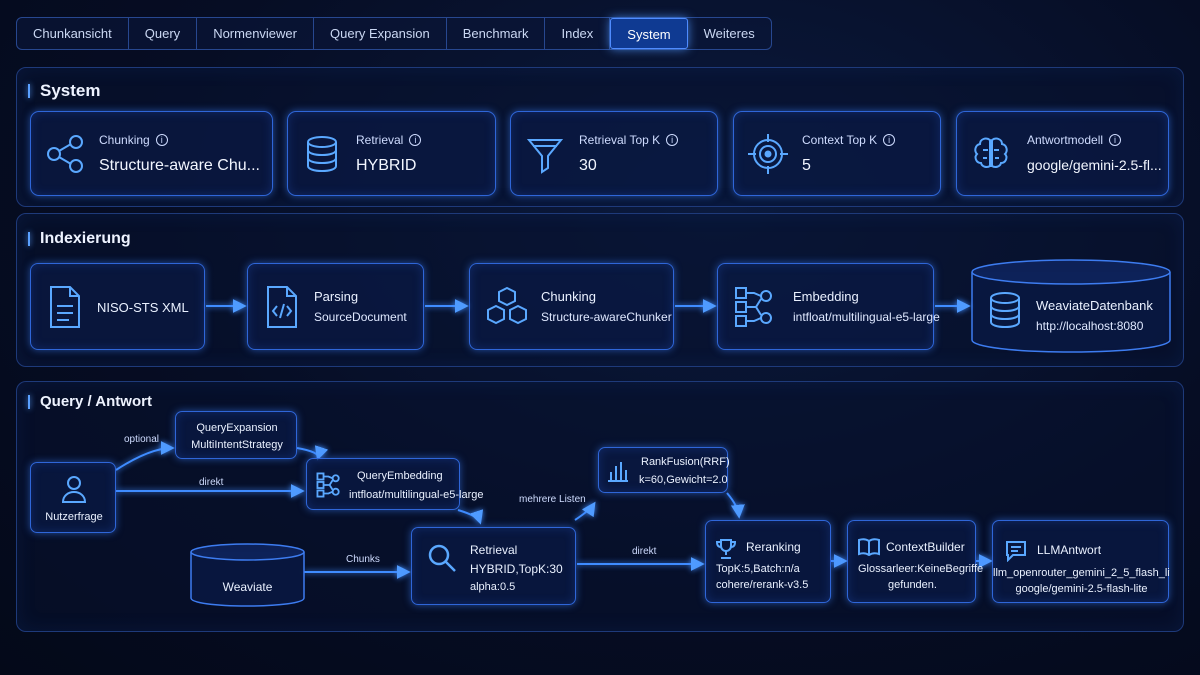 This screenshot has height=675, width=1200. Describe the element at coordinates (1094, 305) in the screenshot. I see `index-db-title: WeaviateDatenbank` at that location.